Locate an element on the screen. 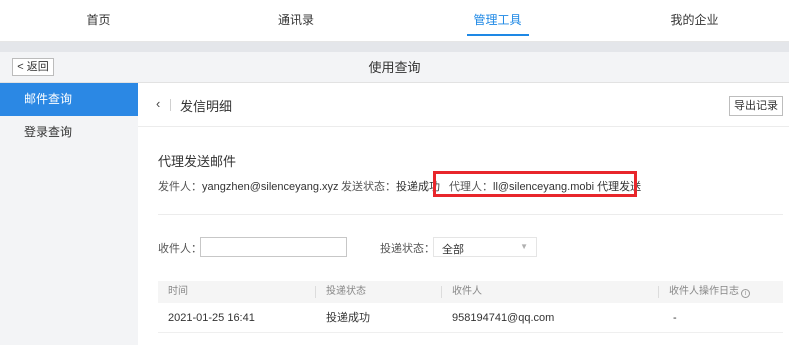 This screenshot has height=345, width=789. table-header: 时间 投递状态 收件人 收件人操作日志 i is located at coordinates (470, 292).